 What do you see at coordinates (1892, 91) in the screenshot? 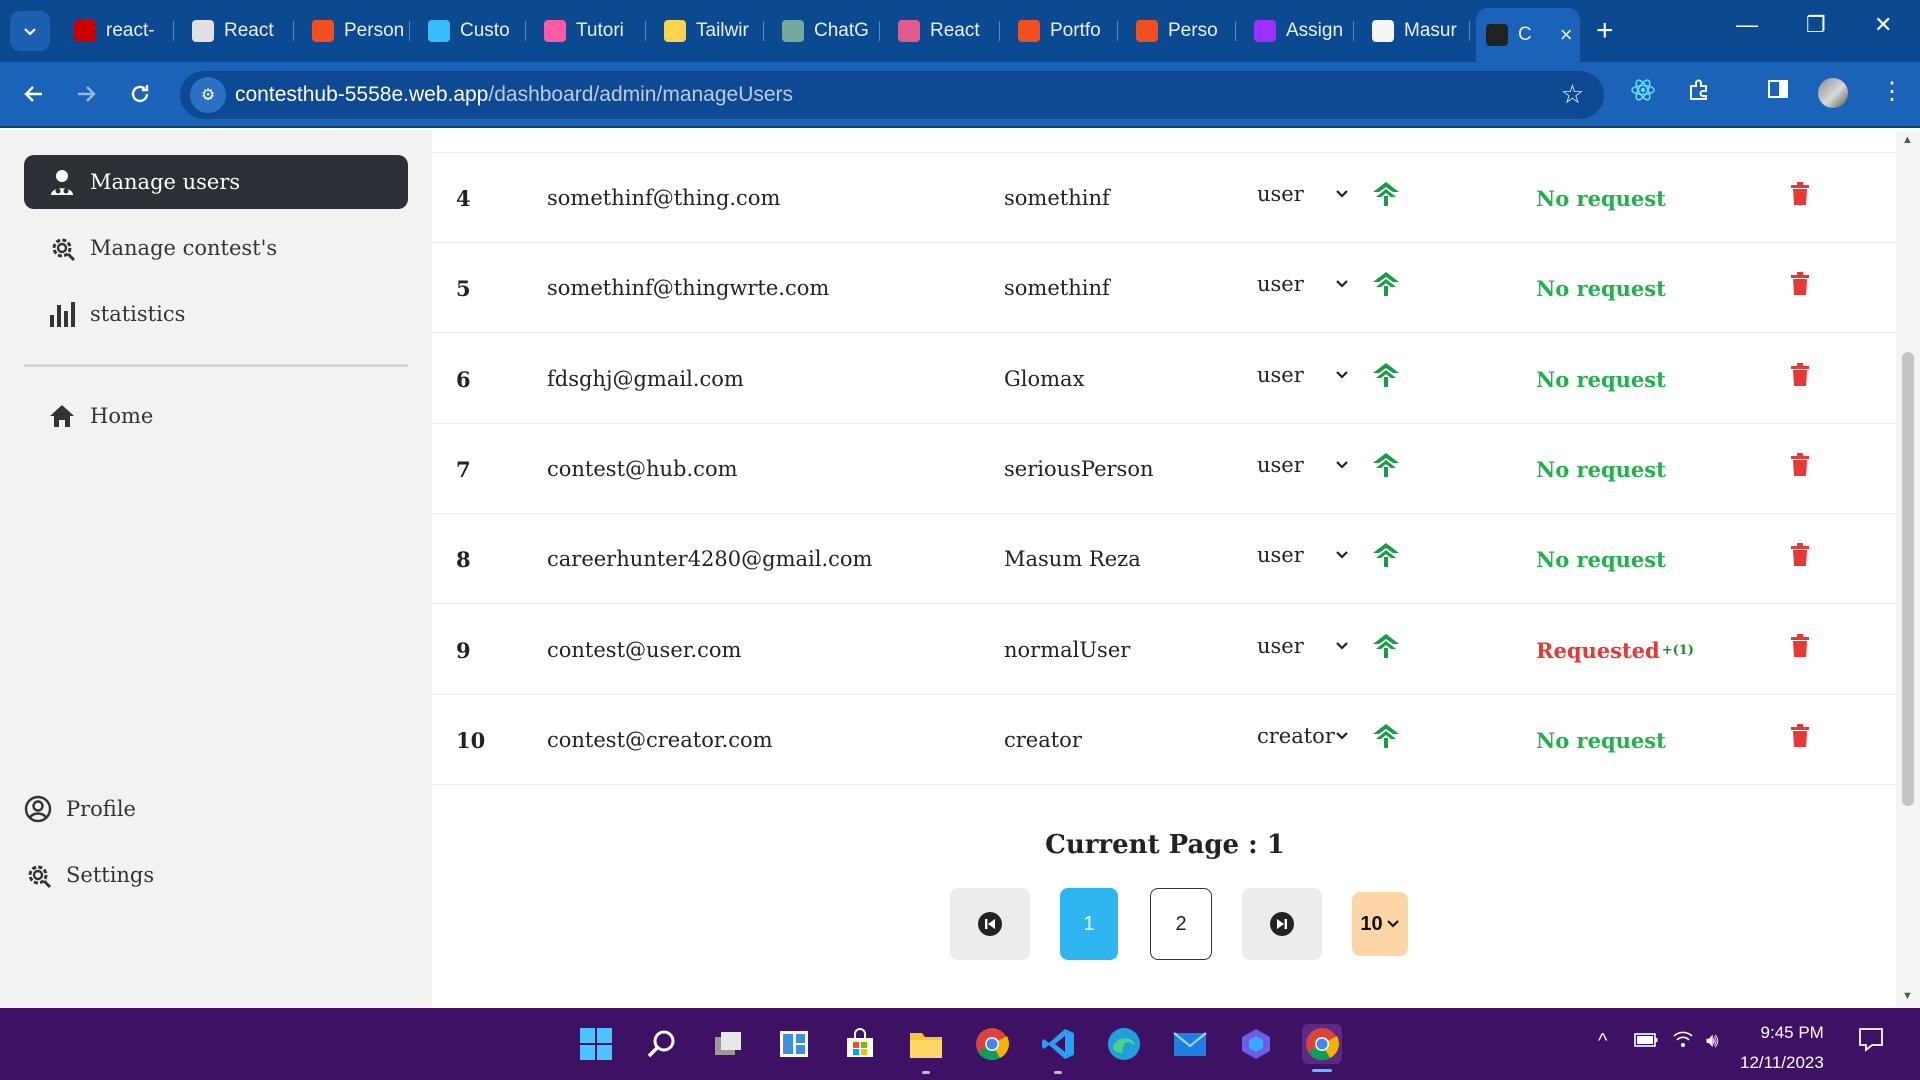
I see `browser-menu-icon: ⋮` at bounding box center [1892, 91].